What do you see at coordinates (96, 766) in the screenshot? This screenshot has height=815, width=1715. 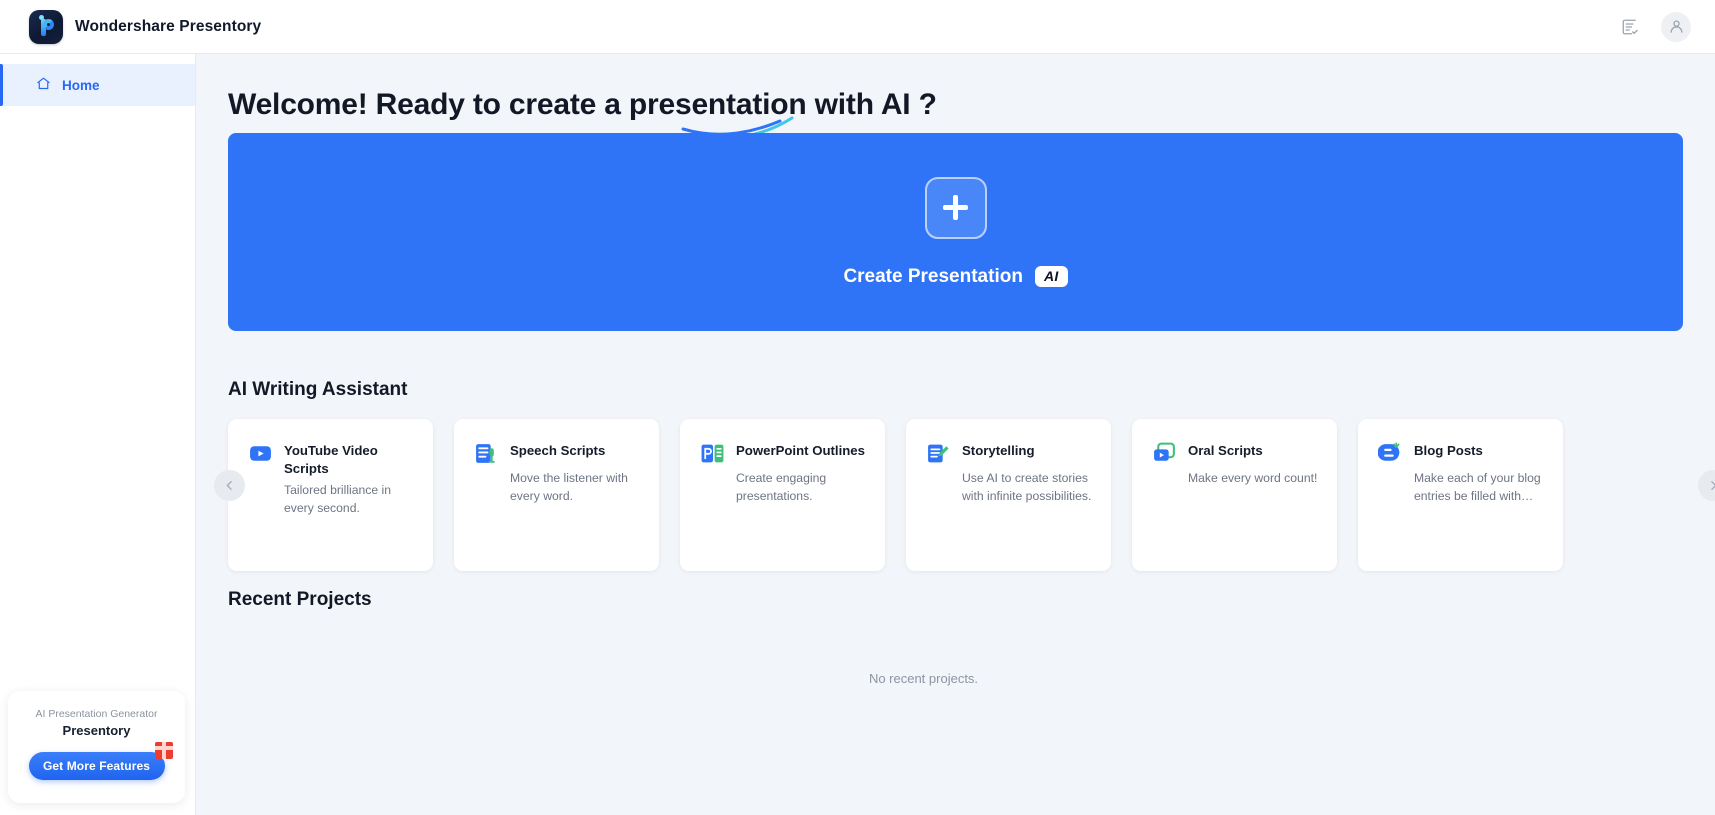 I see `get-more-features-button: Get More Features` at bounding box center [96, 766].